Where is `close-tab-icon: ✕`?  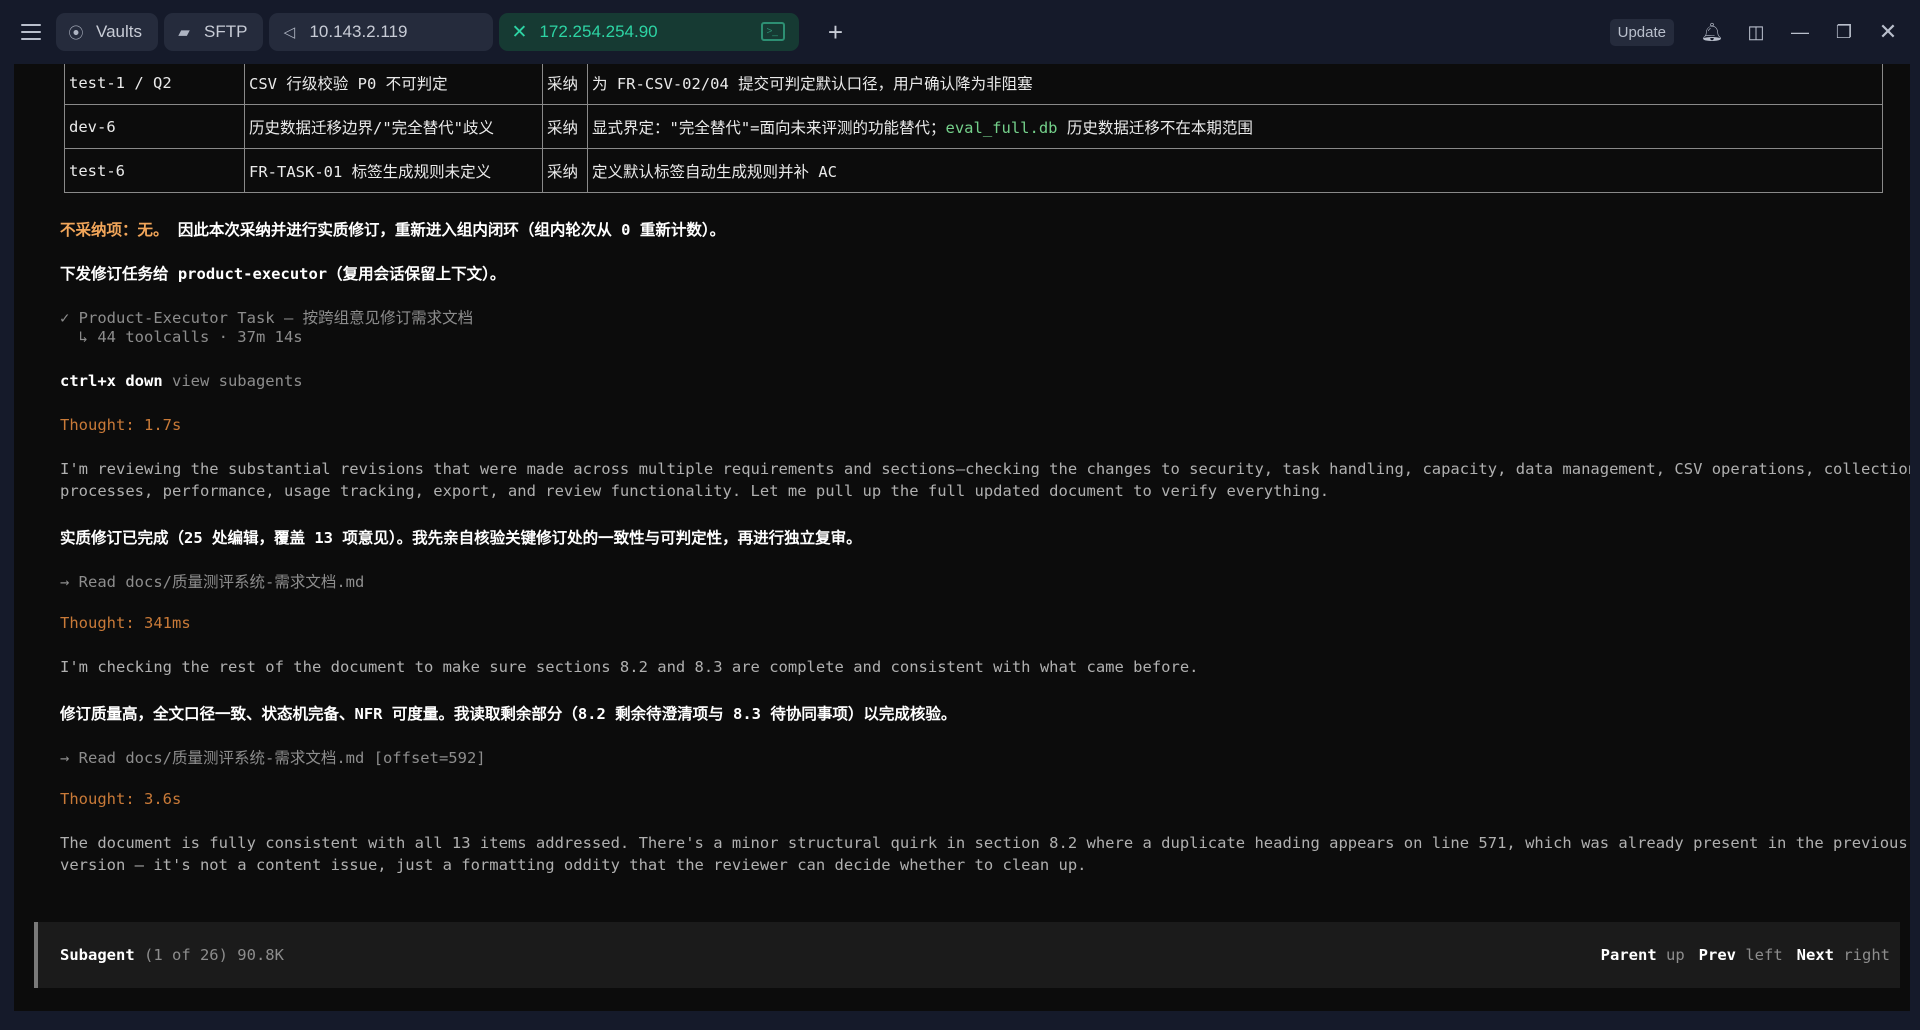
close-tab-icon: ✕ is located at coordinates (519, 32).